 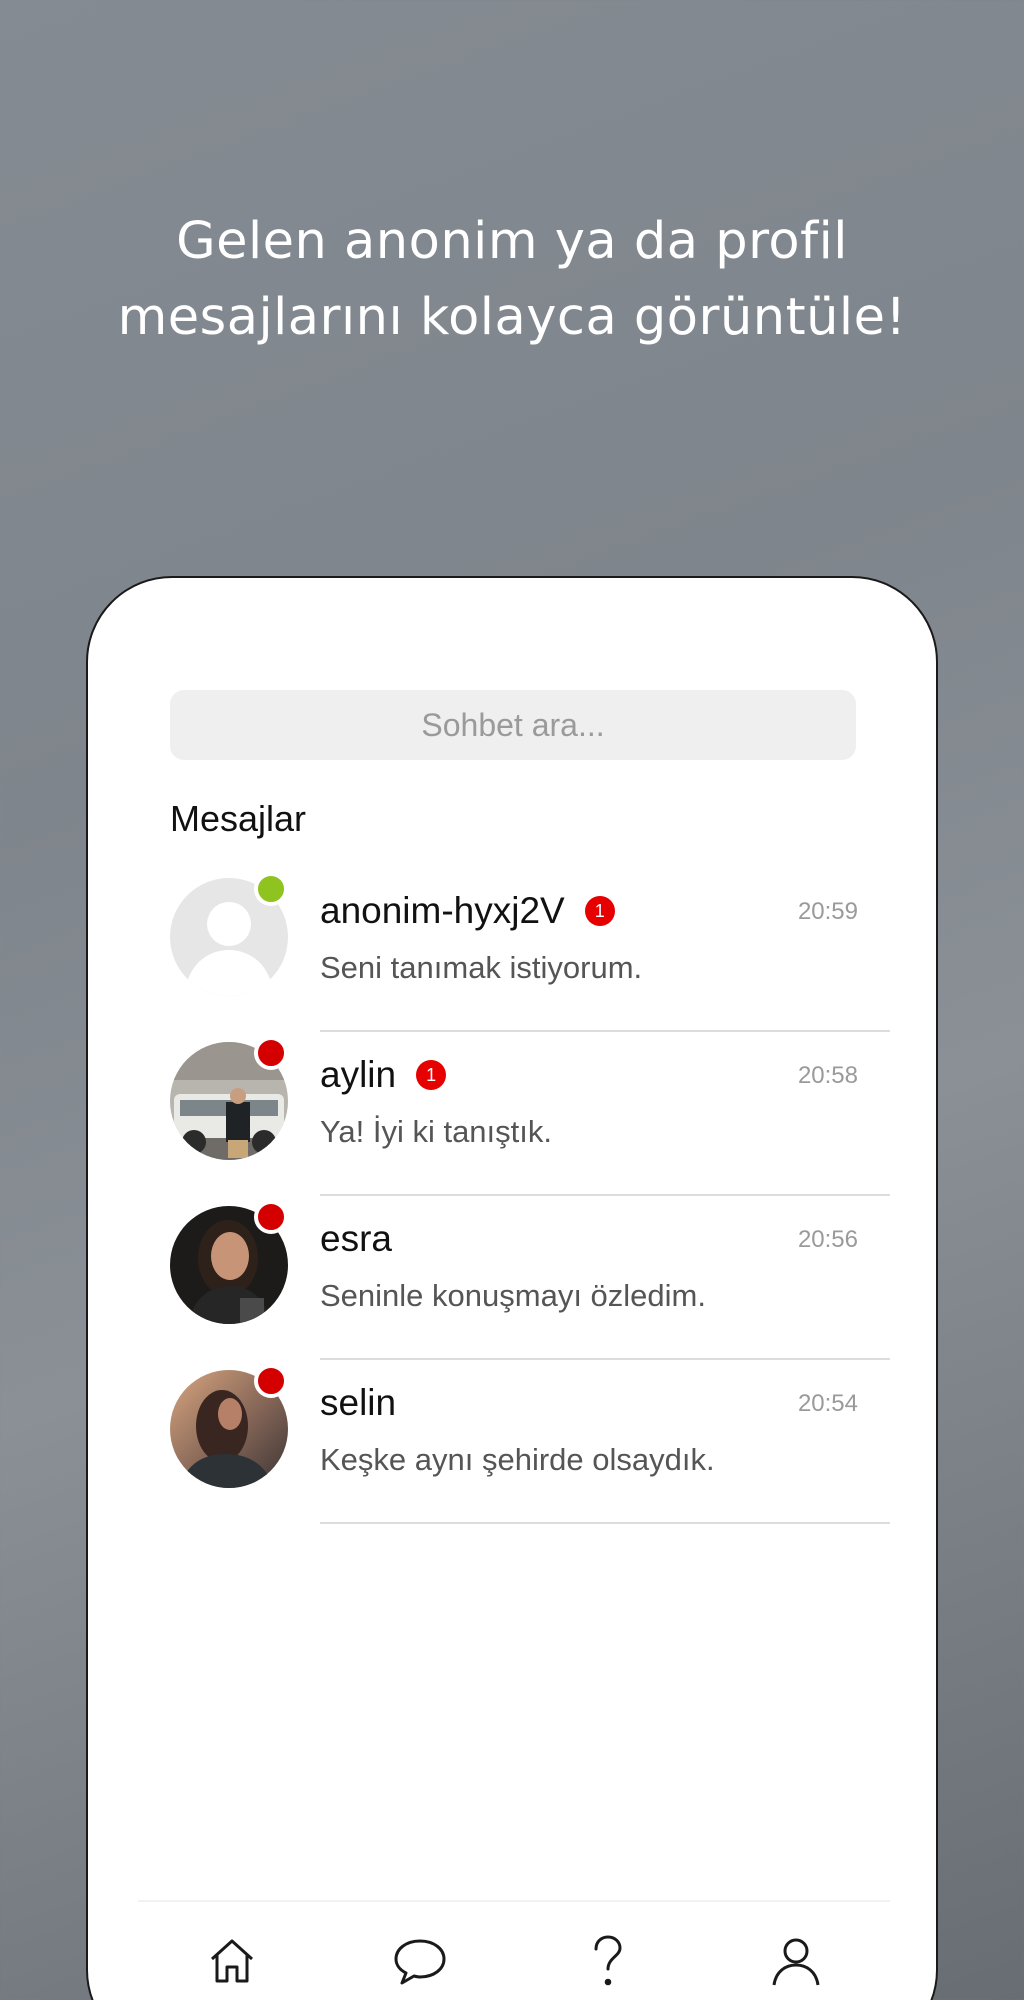 What do you see at coordinates (358, 1074) in the screenshot?
I see `chat-name: aylin` at bounding box center [358, 1074].